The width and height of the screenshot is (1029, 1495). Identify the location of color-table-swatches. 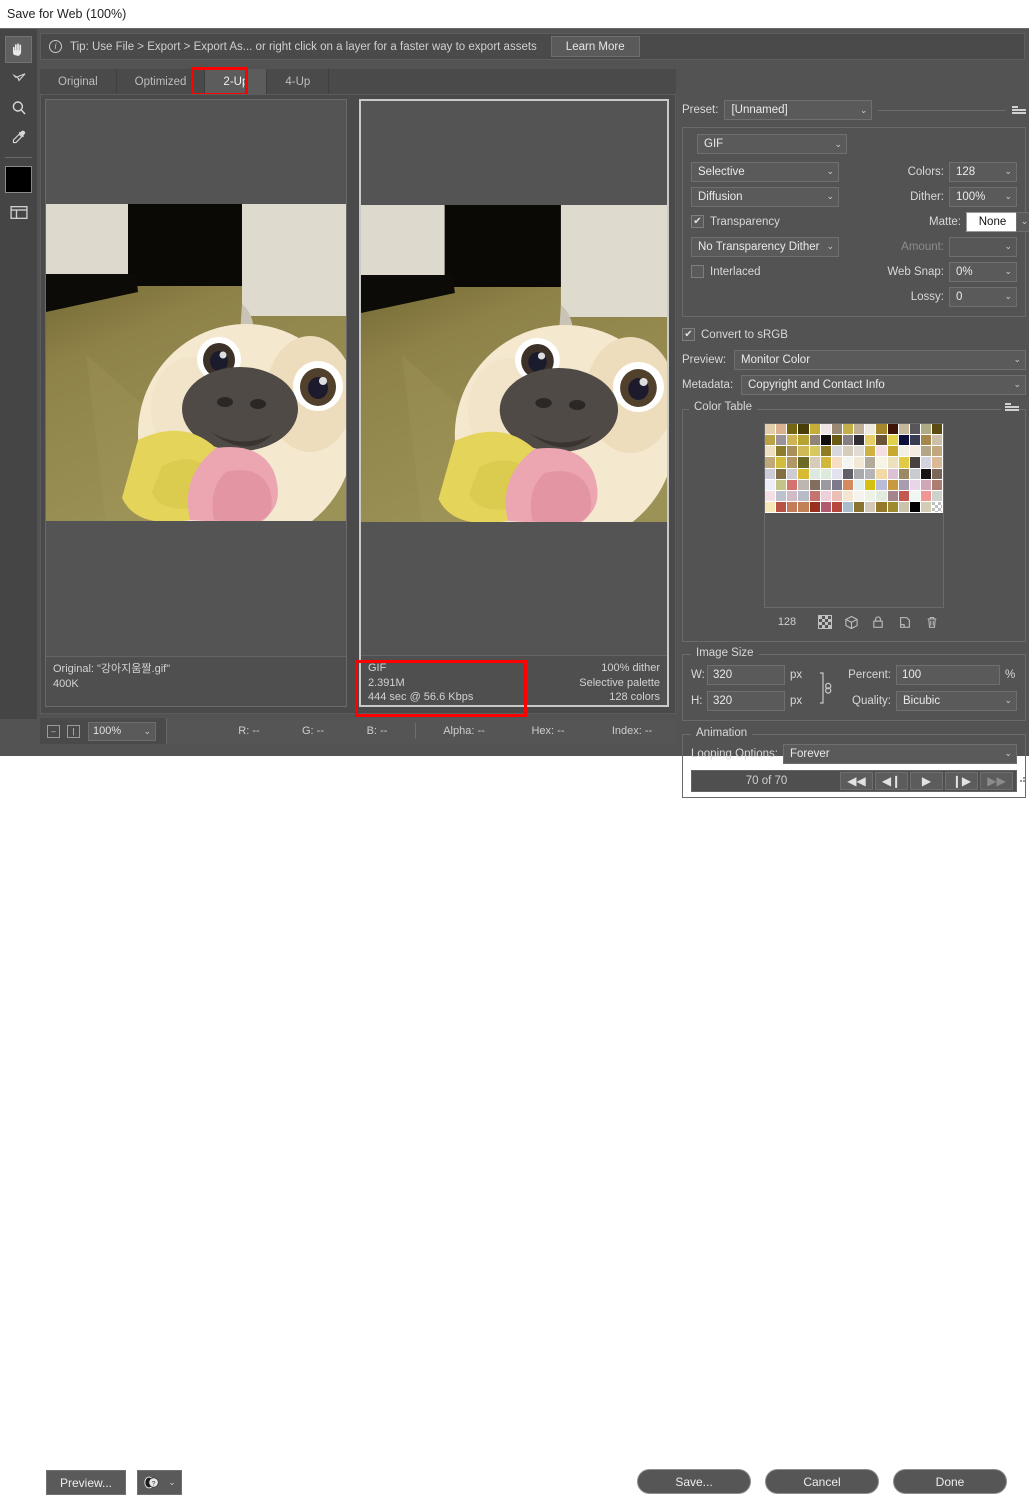
(854, 515).